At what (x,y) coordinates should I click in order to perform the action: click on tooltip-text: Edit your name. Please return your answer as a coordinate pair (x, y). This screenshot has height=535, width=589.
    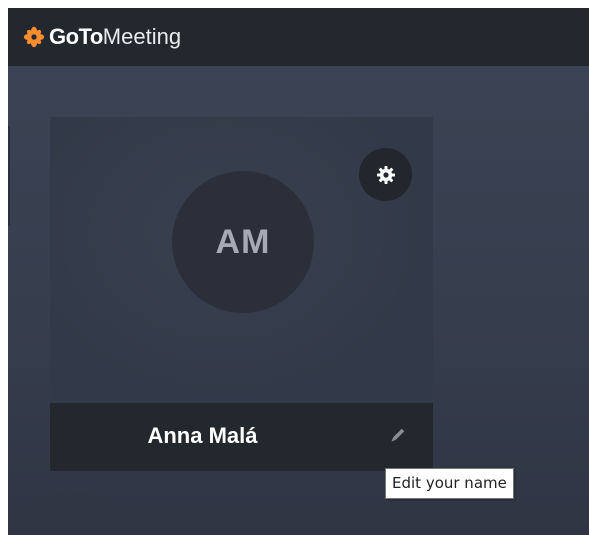
    Looking at the image, I should click on (449, 483).